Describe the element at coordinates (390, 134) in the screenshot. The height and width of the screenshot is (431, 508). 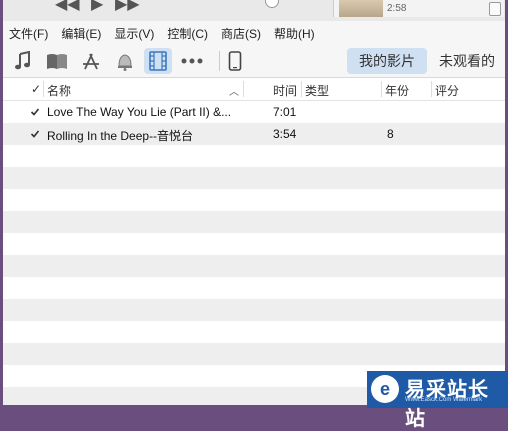
I see `row-year: 8` at that location.